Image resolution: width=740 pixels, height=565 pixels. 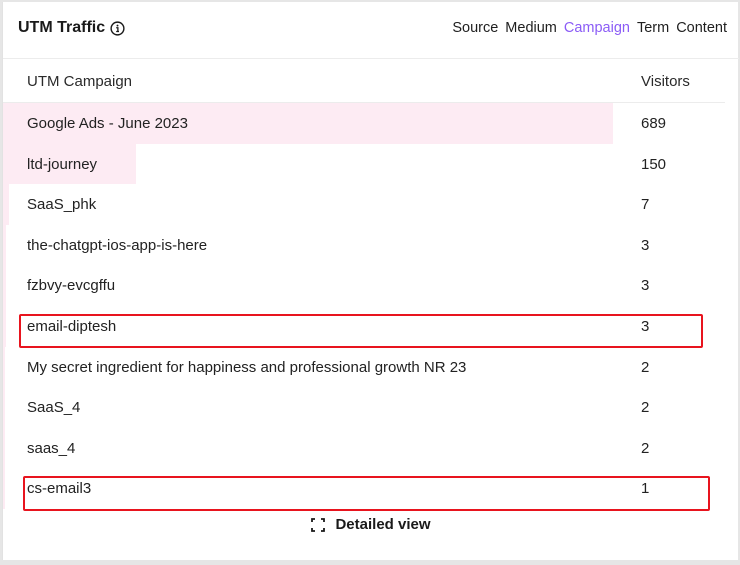 I want to click on table-row: email-diptesh 3, so click(x=371, y=326).